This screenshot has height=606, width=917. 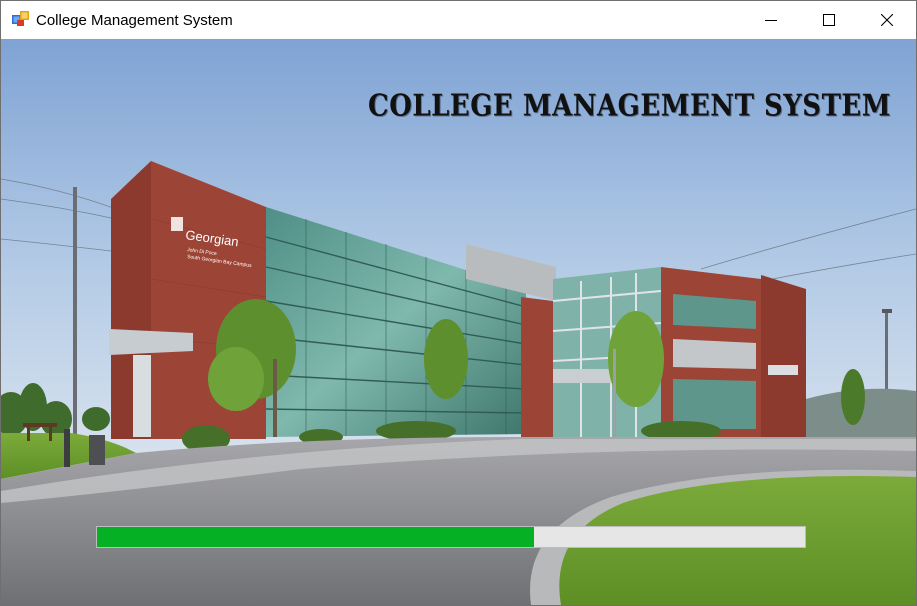 I want to click on minimize-button, so click(x=771, y=20).